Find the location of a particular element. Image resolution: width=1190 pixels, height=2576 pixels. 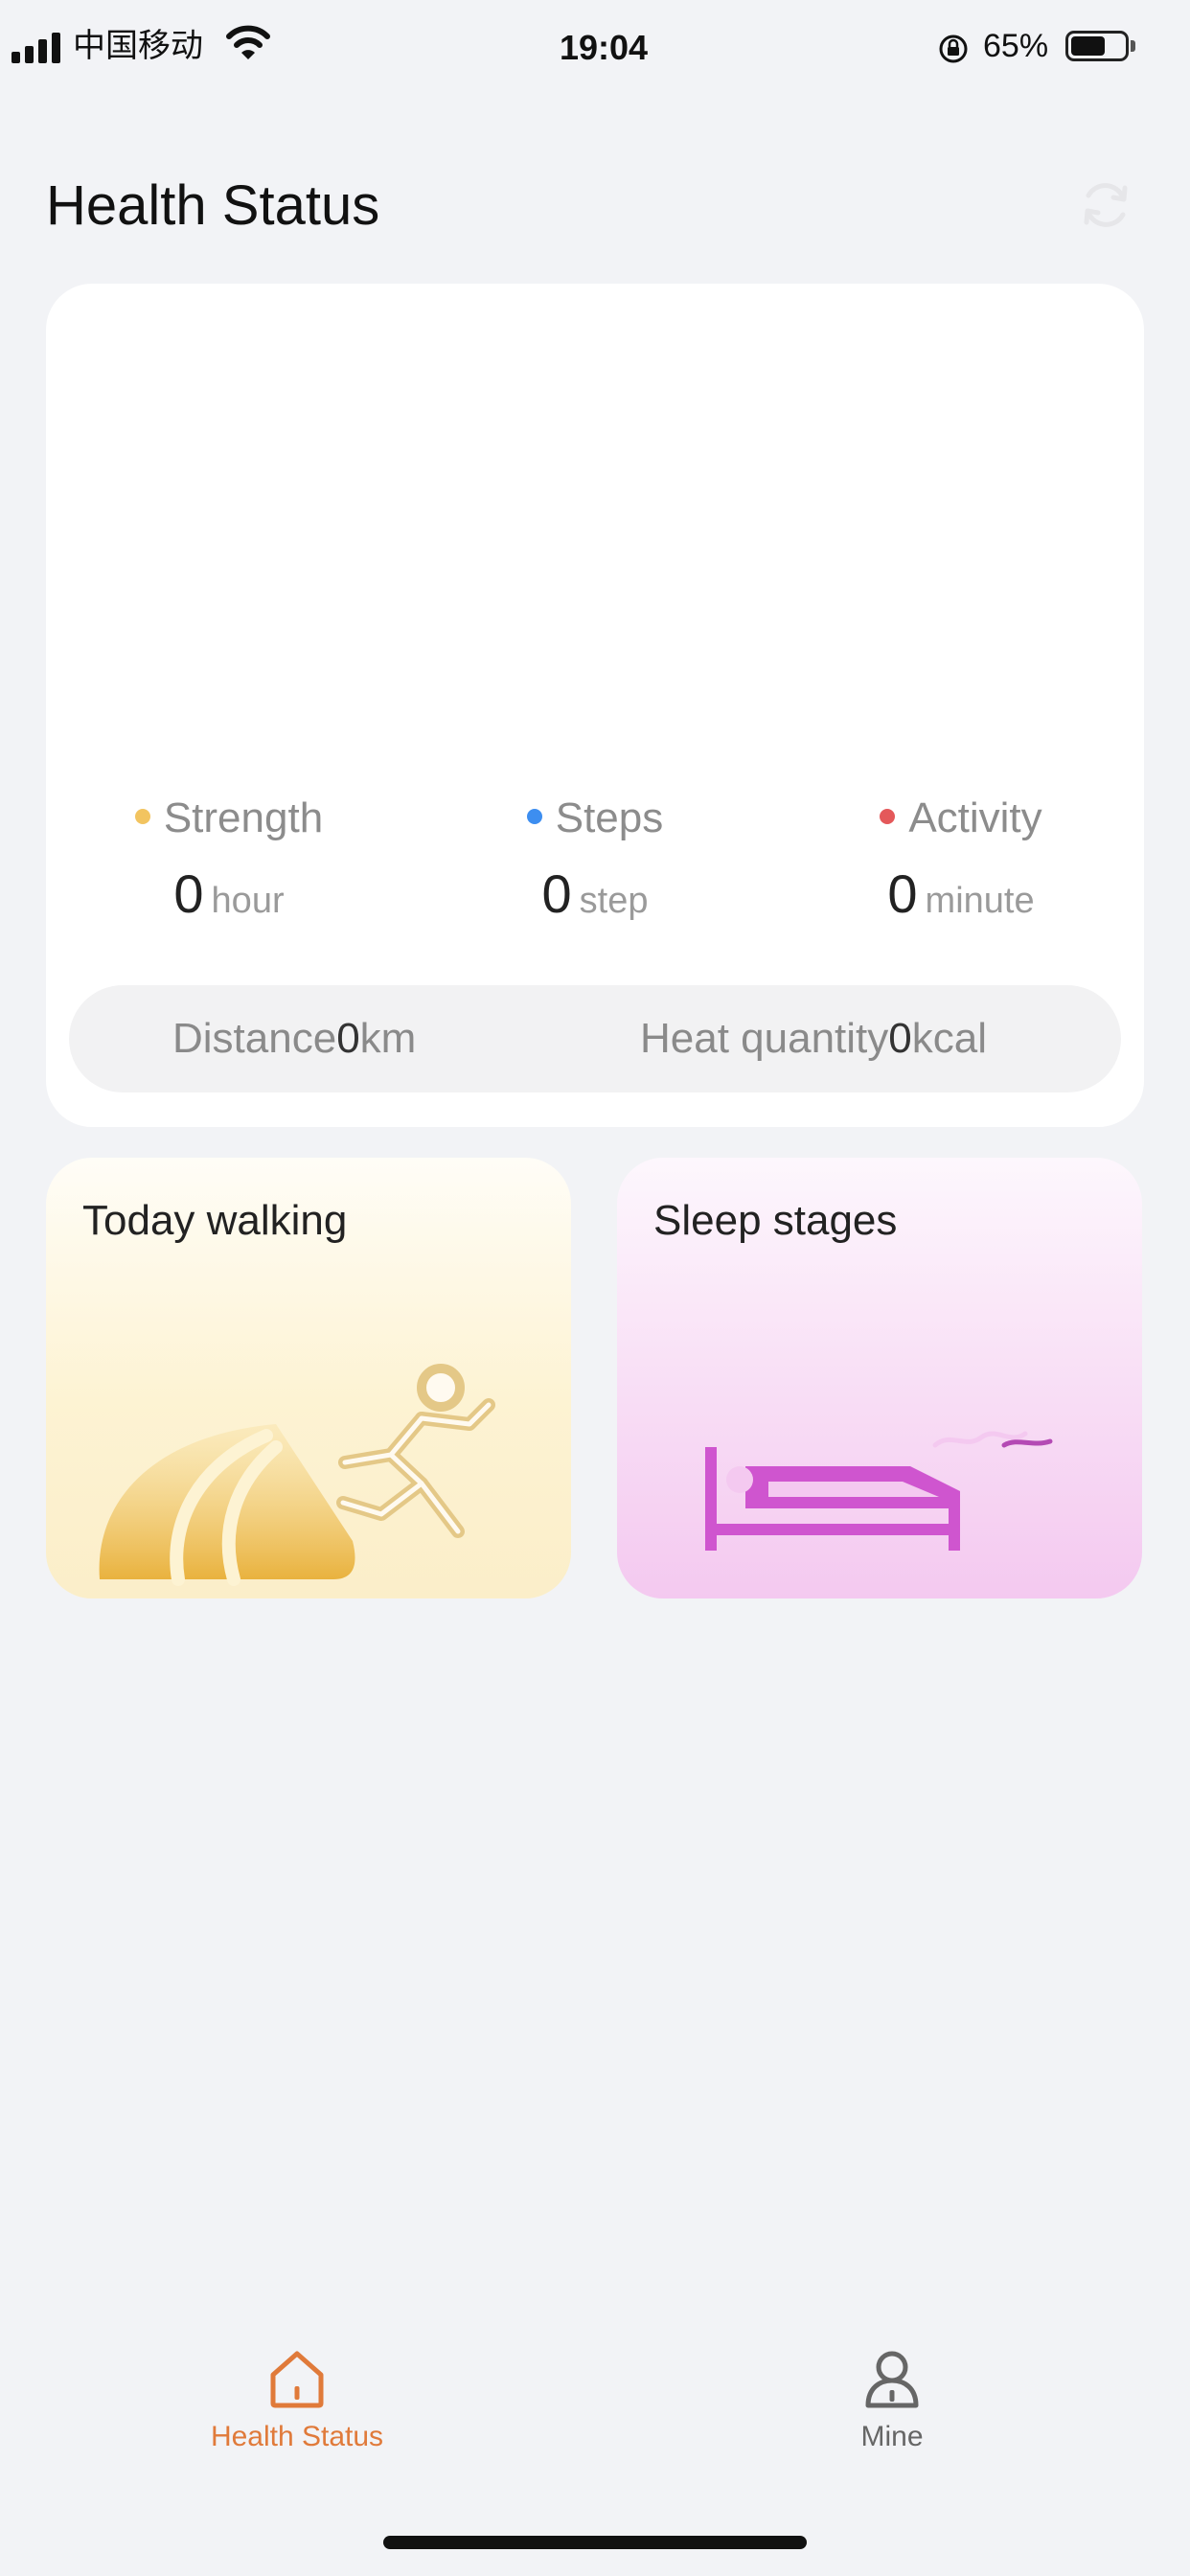

battery-icon is located at coordinates (1097, 46).